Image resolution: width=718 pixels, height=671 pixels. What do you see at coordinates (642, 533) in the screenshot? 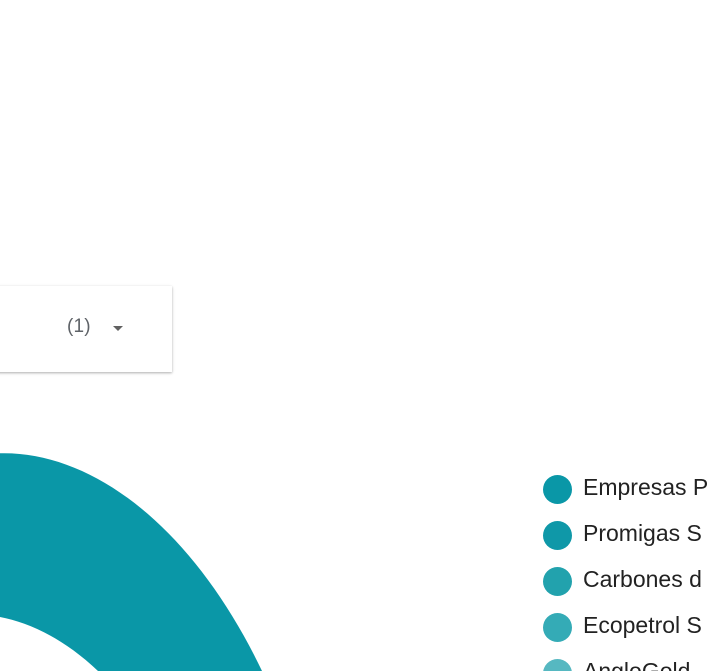
I see `legend-label: Promigas S` at bounding box center [642, 533].